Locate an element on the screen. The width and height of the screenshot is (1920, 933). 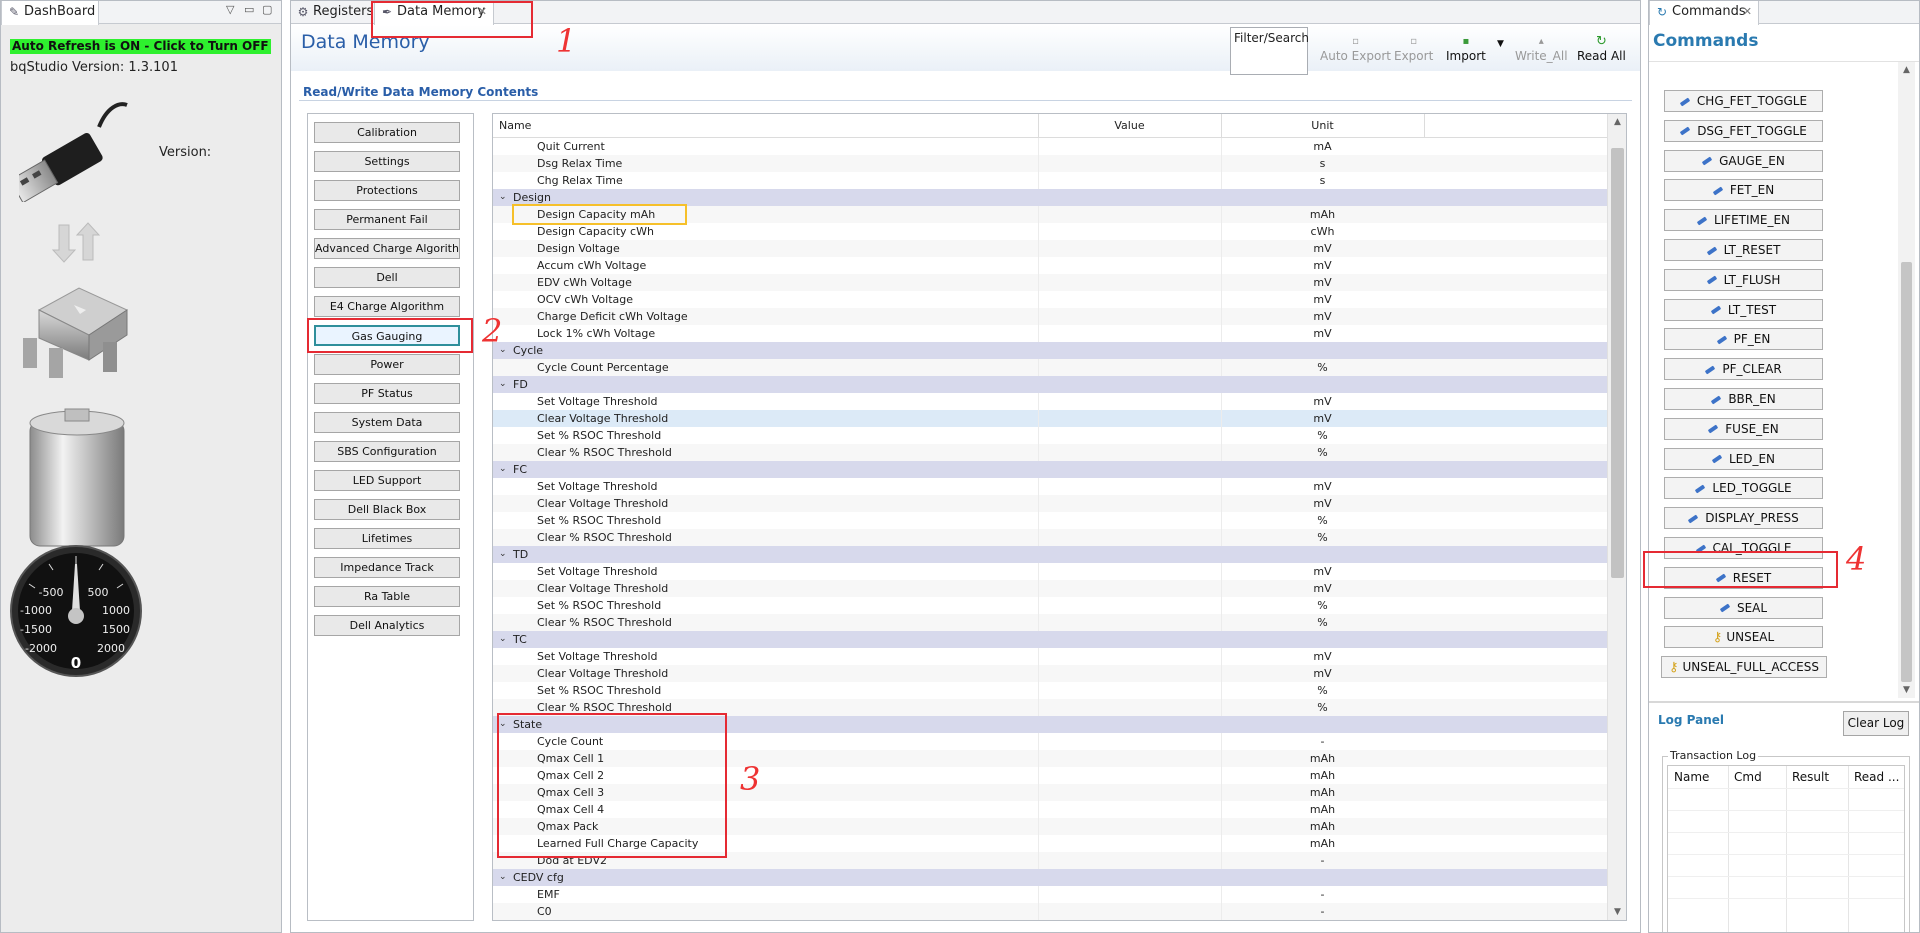
group-row: ⌄ FC is located at coordinates (1050, 469).